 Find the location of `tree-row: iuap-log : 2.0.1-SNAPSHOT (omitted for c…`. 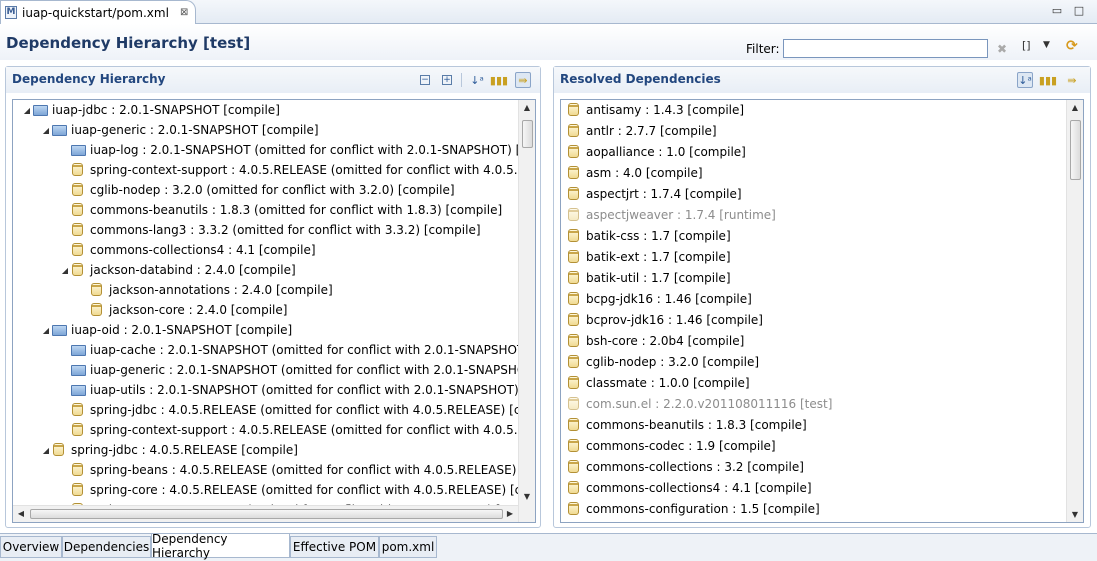

tree-row: iuap-log : 2.0.1-SNAPSHOT (omitted for c… is located at coordinates (293, 150).